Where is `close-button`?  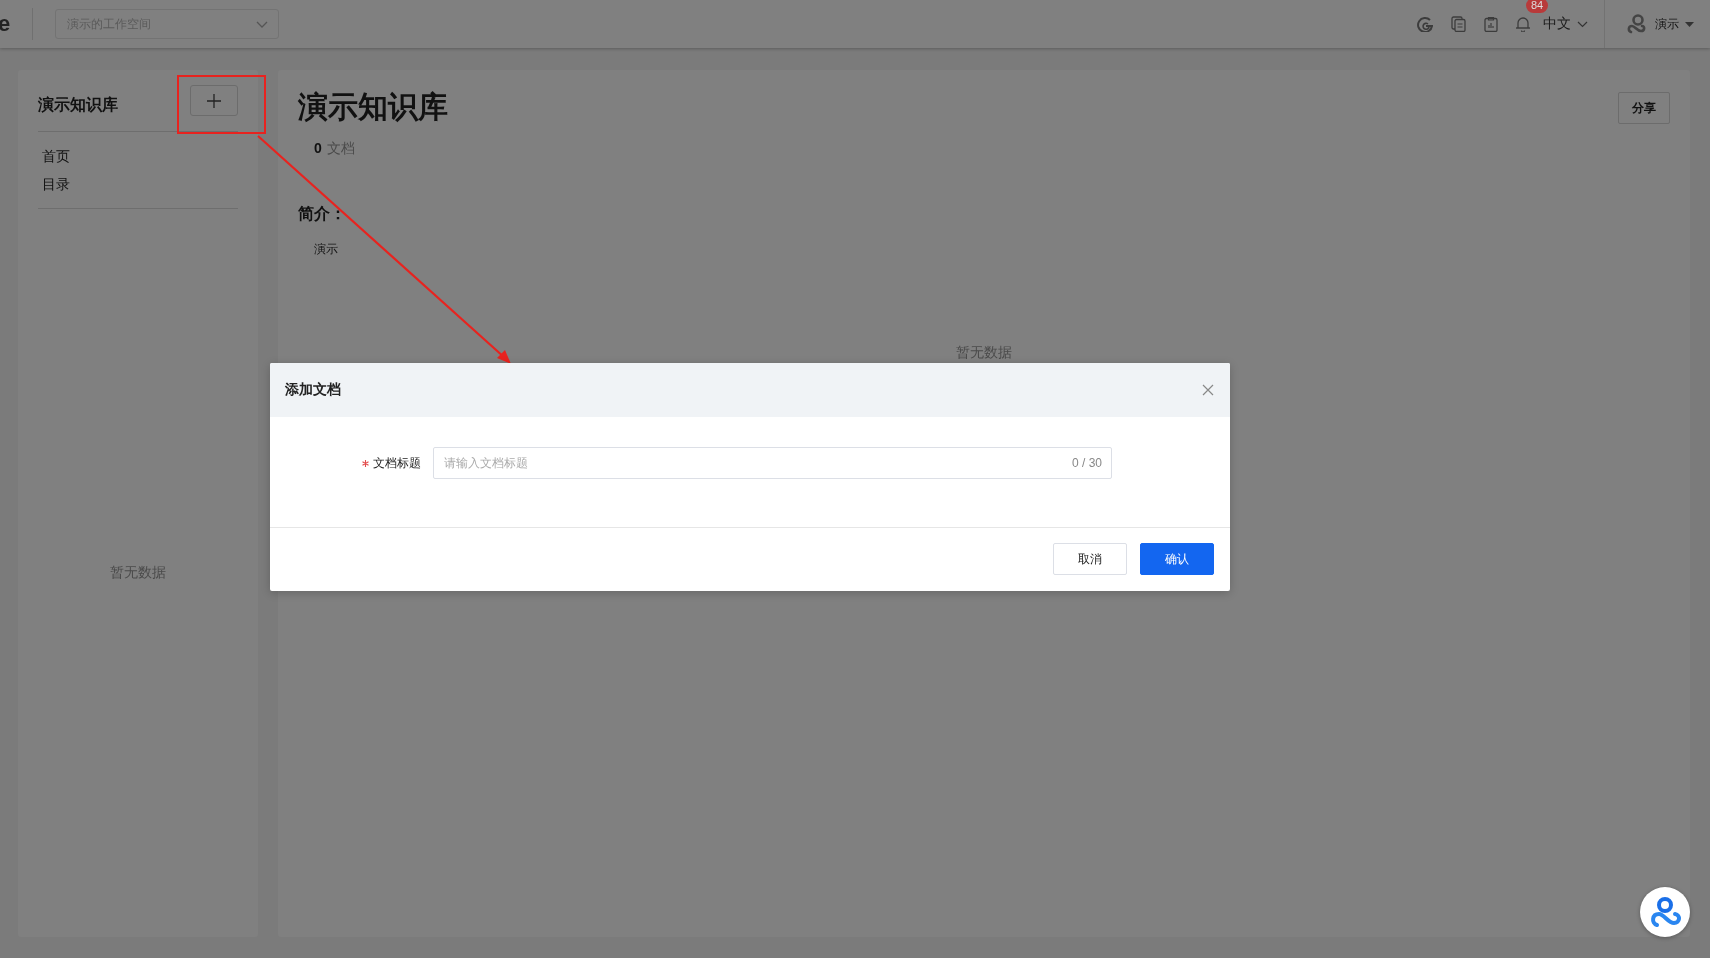 close-button is located at coordinates (1208, 390).